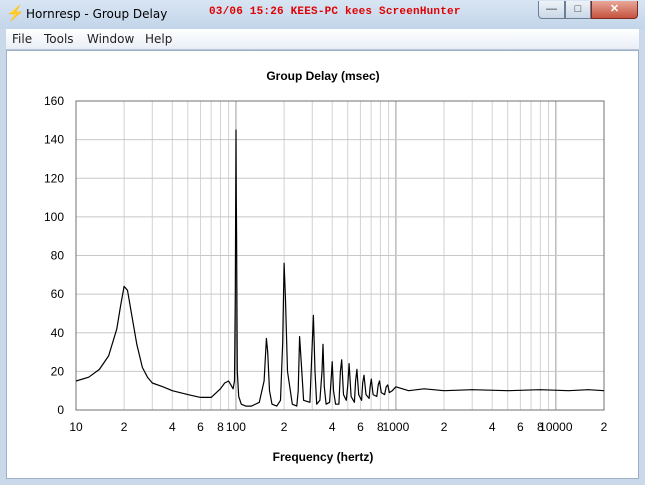  What do you see at coordinates (578, 10) in the screenshot?
I see `maximize-button: □` at bounding box center [578, 10].